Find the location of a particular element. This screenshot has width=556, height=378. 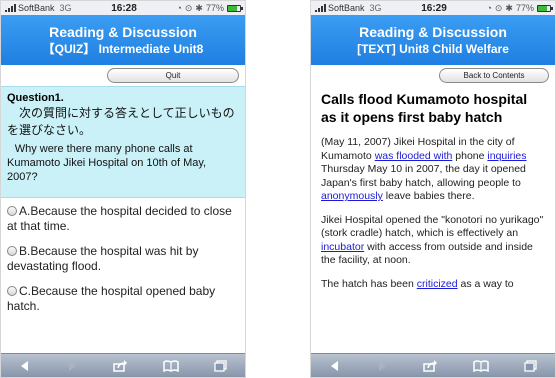

paragraph-text: leave babies there. is located at coordinates (428, 196).